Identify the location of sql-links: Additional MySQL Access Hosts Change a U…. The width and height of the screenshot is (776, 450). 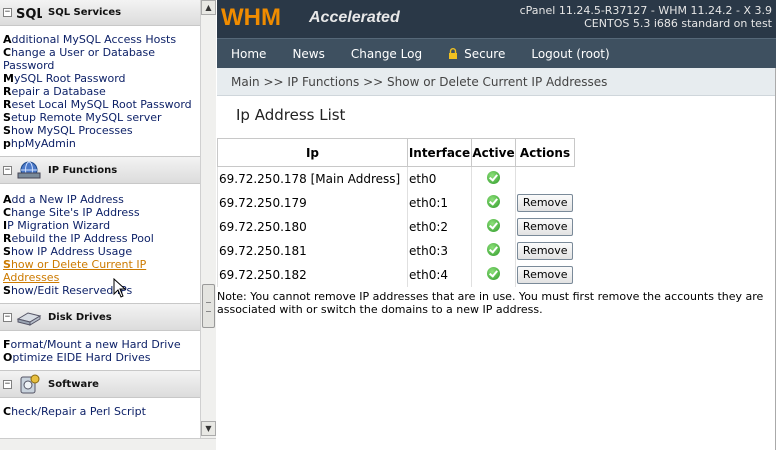
(100, 91).